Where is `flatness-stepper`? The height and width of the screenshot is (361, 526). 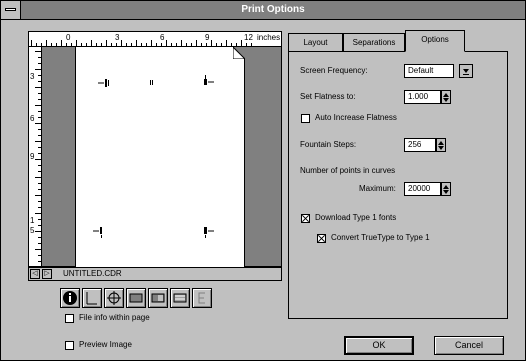
flatness-stepper is located at coordinates (446, 97).